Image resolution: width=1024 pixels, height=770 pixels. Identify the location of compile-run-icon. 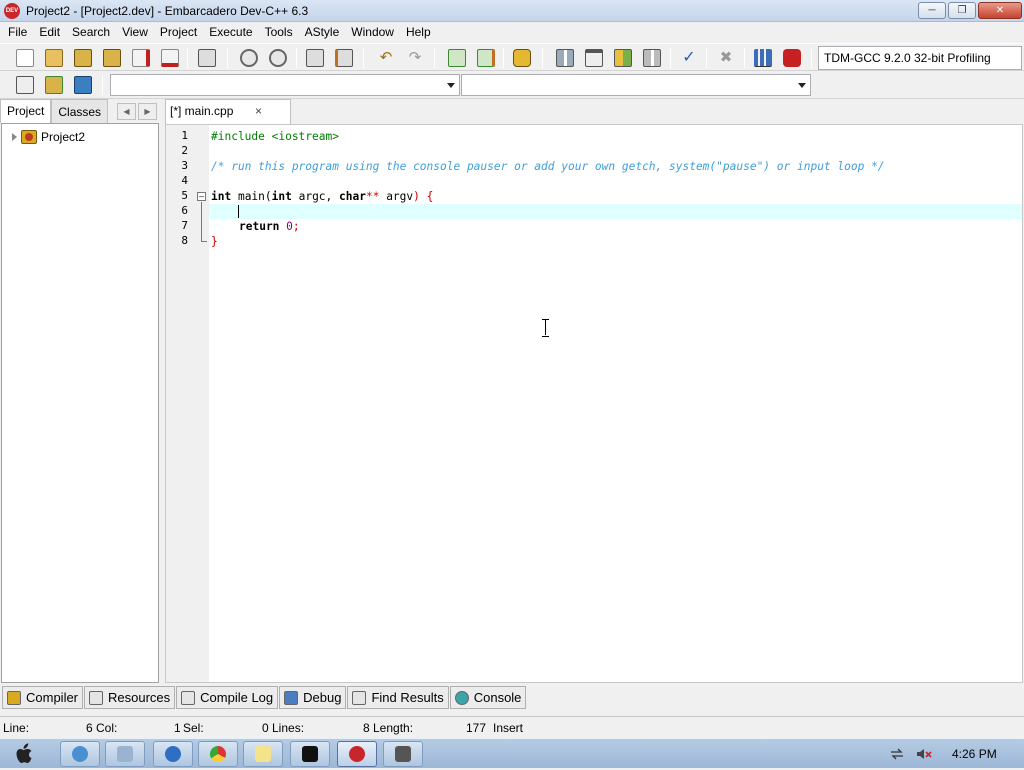
(623, 58).